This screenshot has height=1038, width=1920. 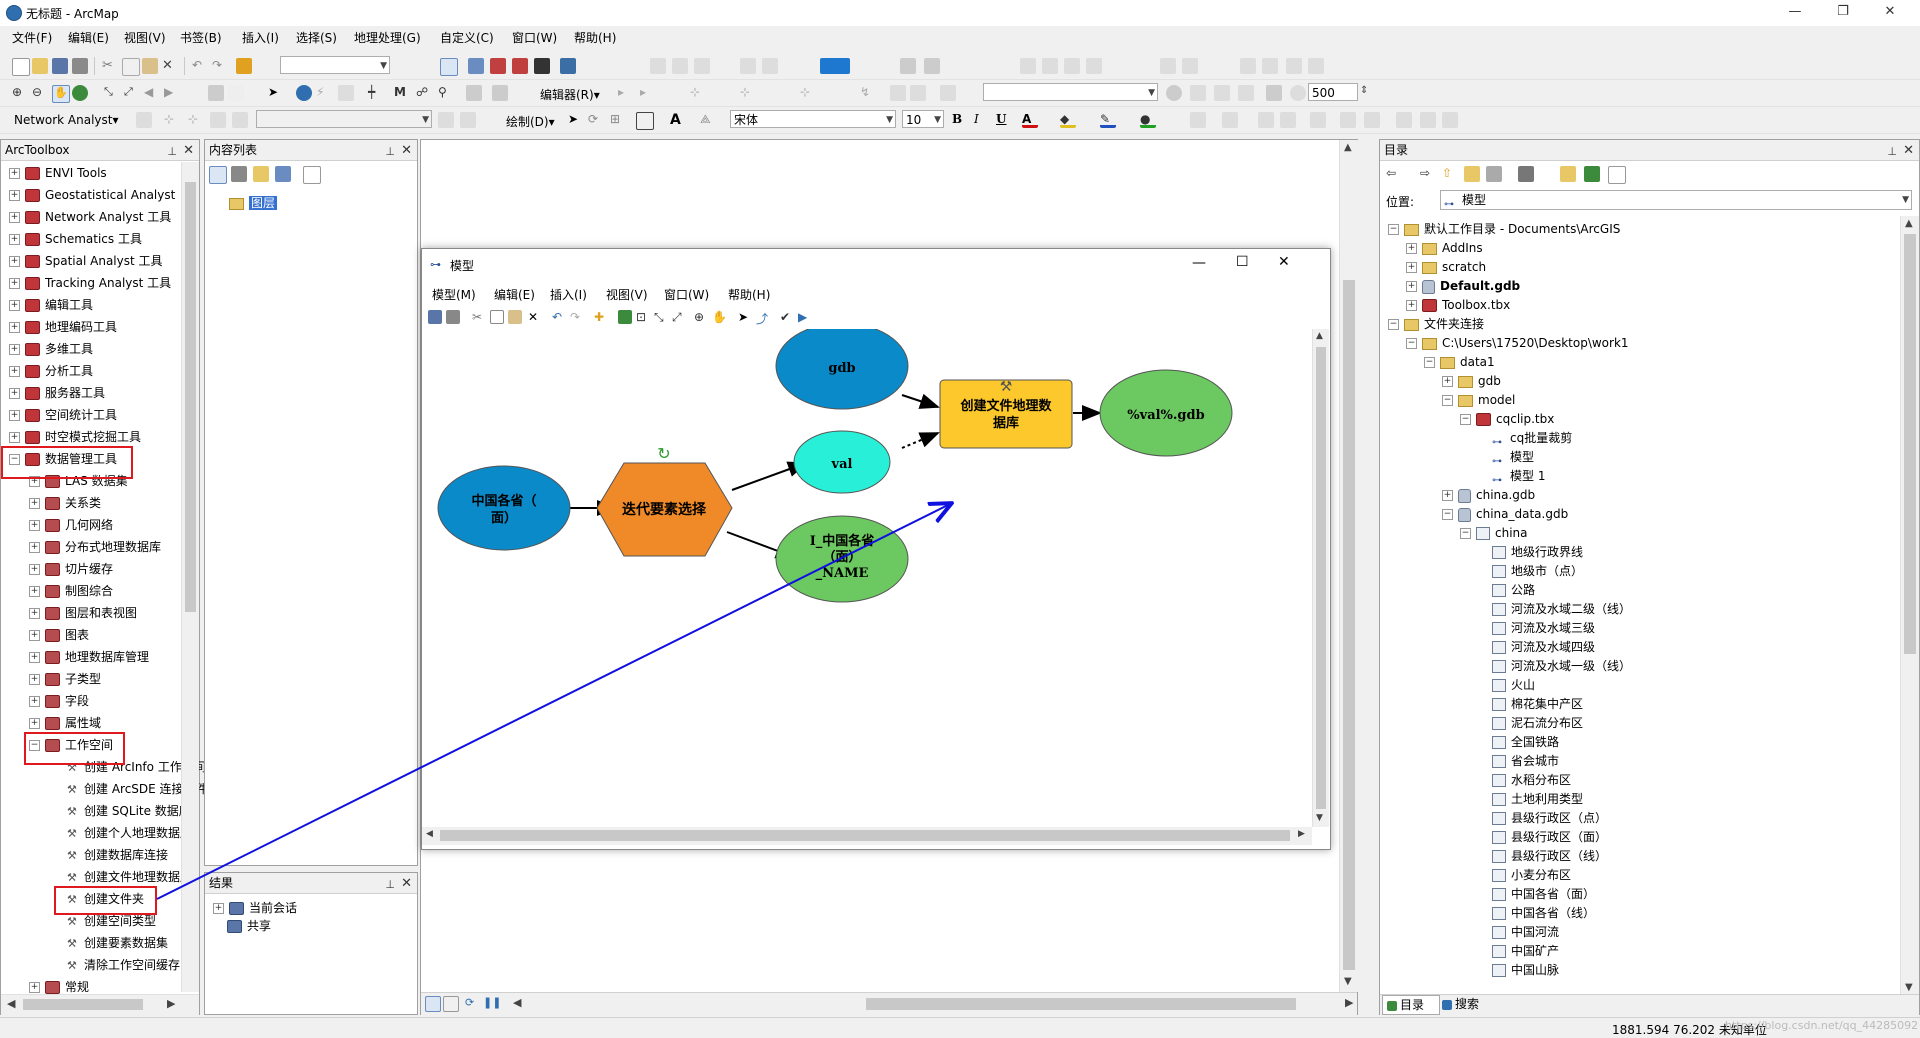 I want to click on watermark: https://blog.csdn.net/qq_44285092, so click(x=1822, y=1025).